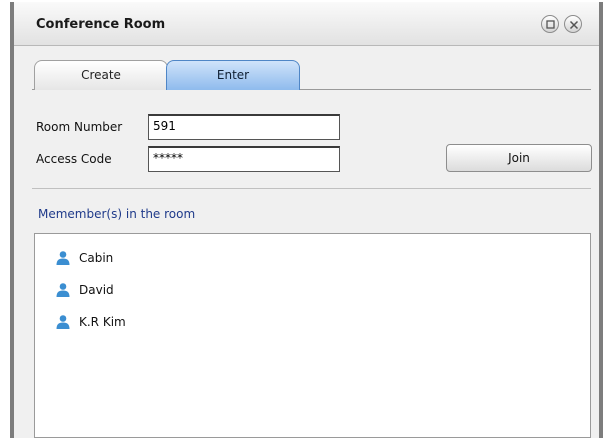 Image resolution: width=609 pixels, height=438 pixels. What do you see at coordinates (550, 24) in the screenshot?
I see `restore-icon` at bounding box center [550, 24].